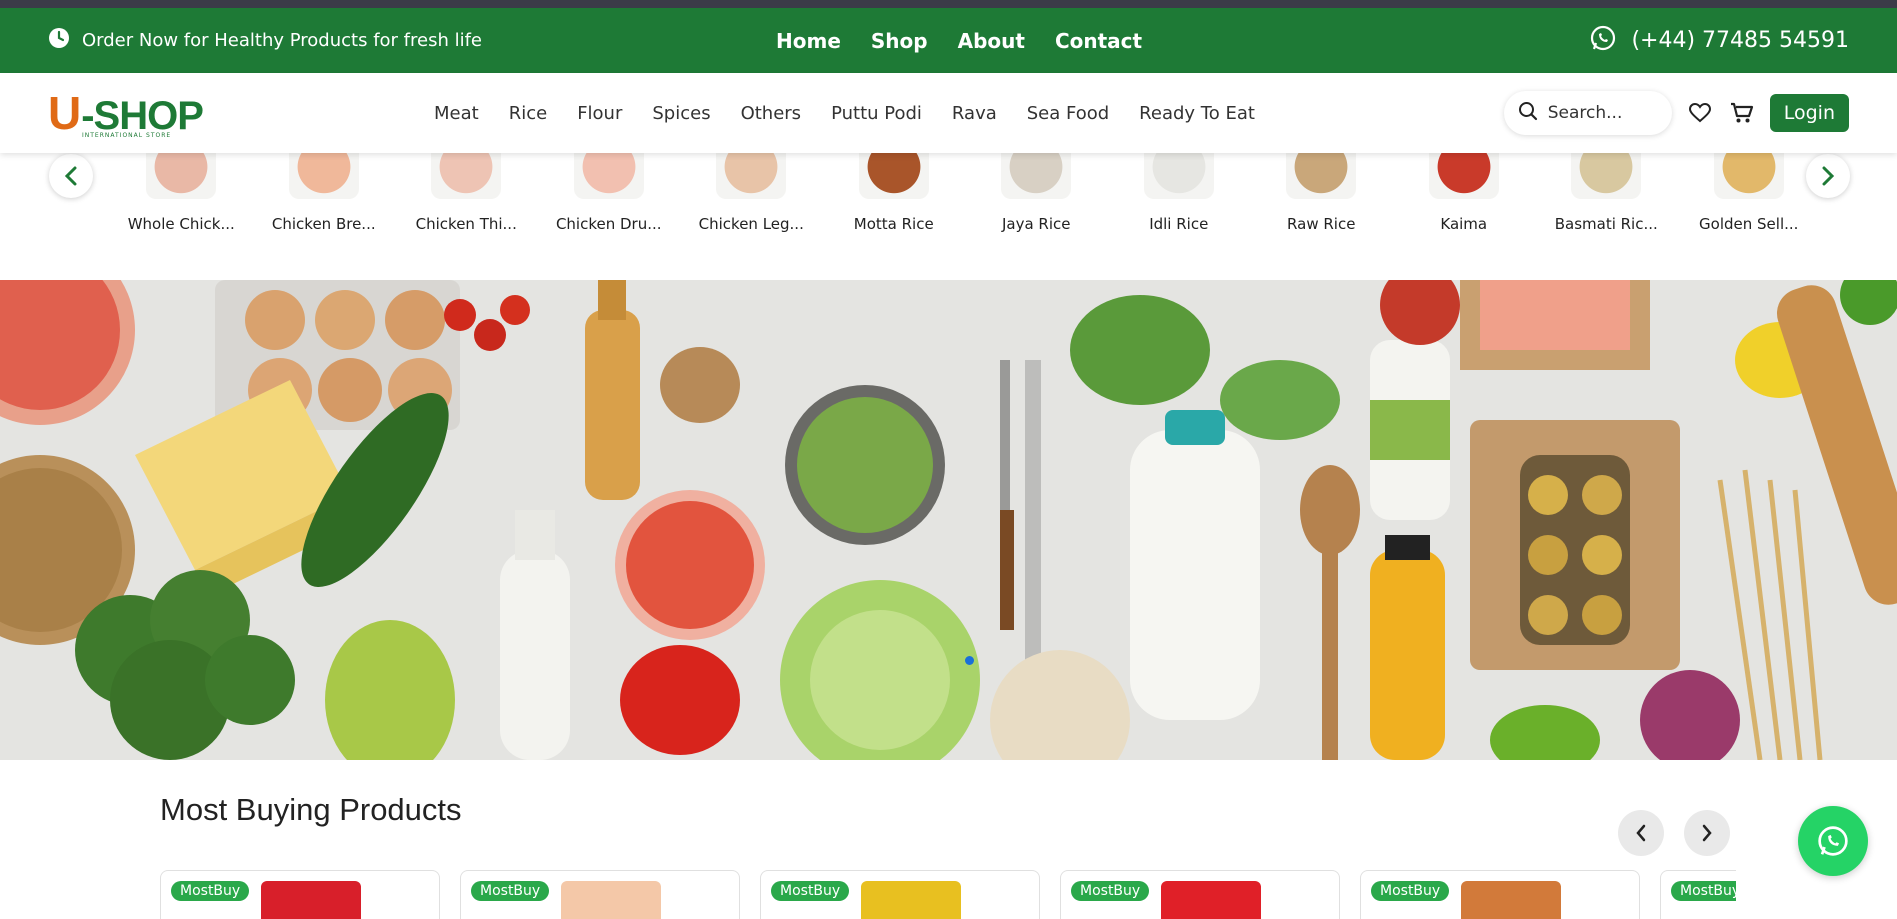 The width and height of the screenshot is (1897, 919). I want to click on nav-rice: Rice, so click(528, 113).